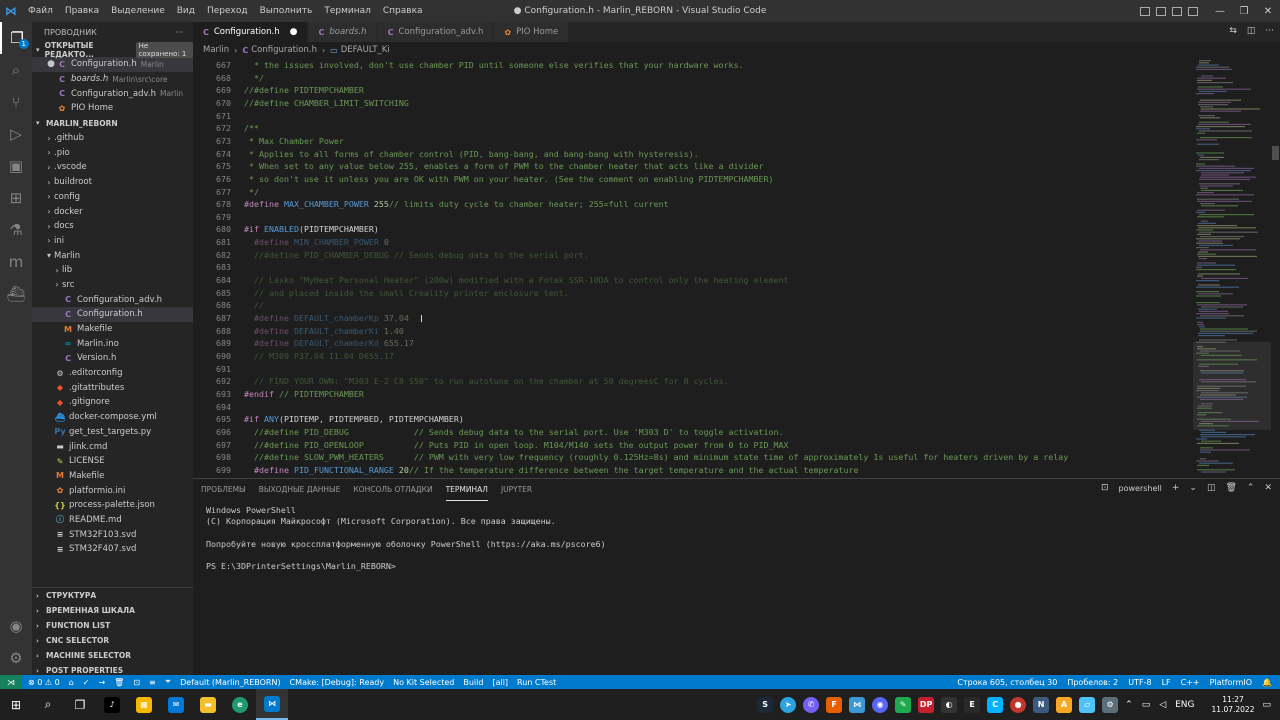 This screenshot has width=1280, height=720. Describe the element at coordinates (1129, 705) in the screenshot. I see `show-hidden-icons-icon: ⌃` at that location.